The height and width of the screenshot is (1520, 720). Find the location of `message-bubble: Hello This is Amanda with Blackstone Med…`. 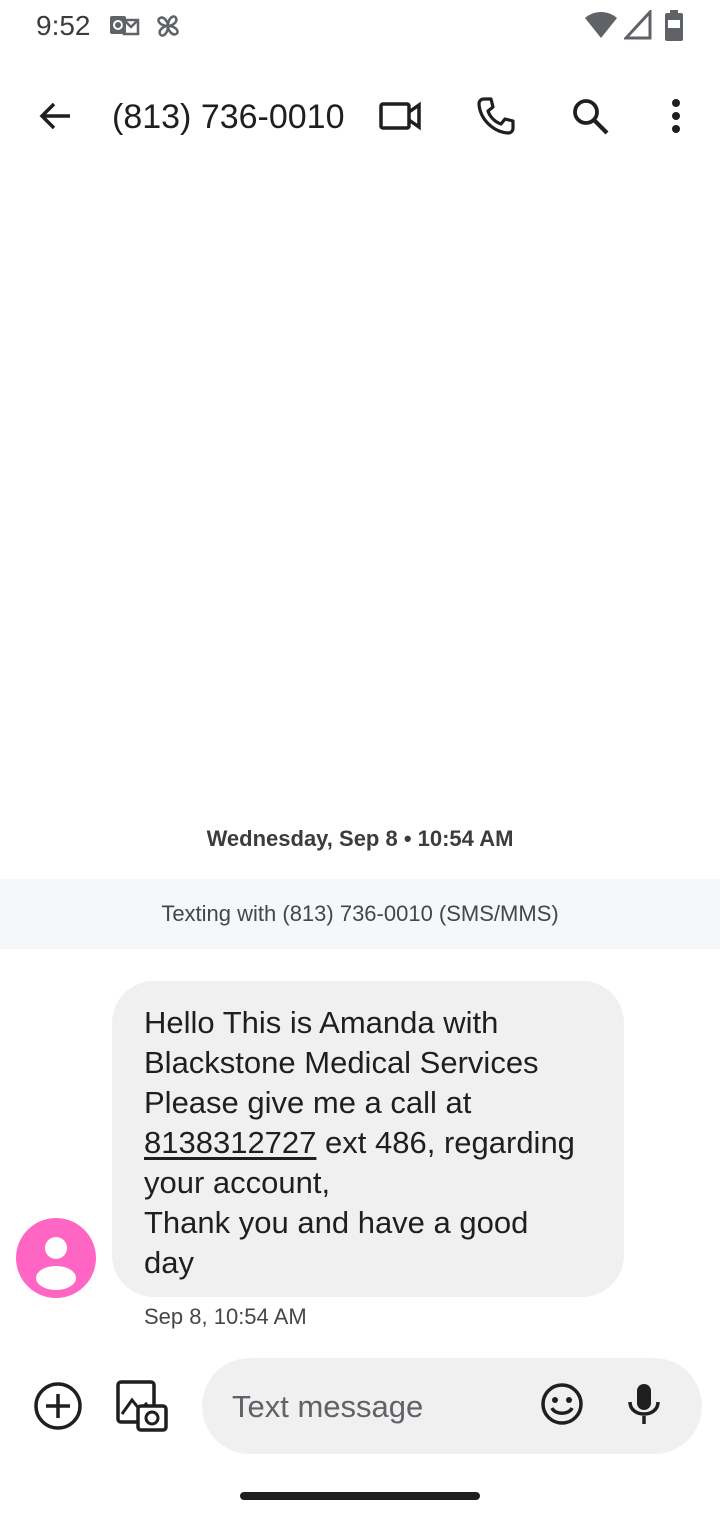

message-bubble: Hello This is Amanda with Blackstone Med… is located at coordinates (368, 1139).